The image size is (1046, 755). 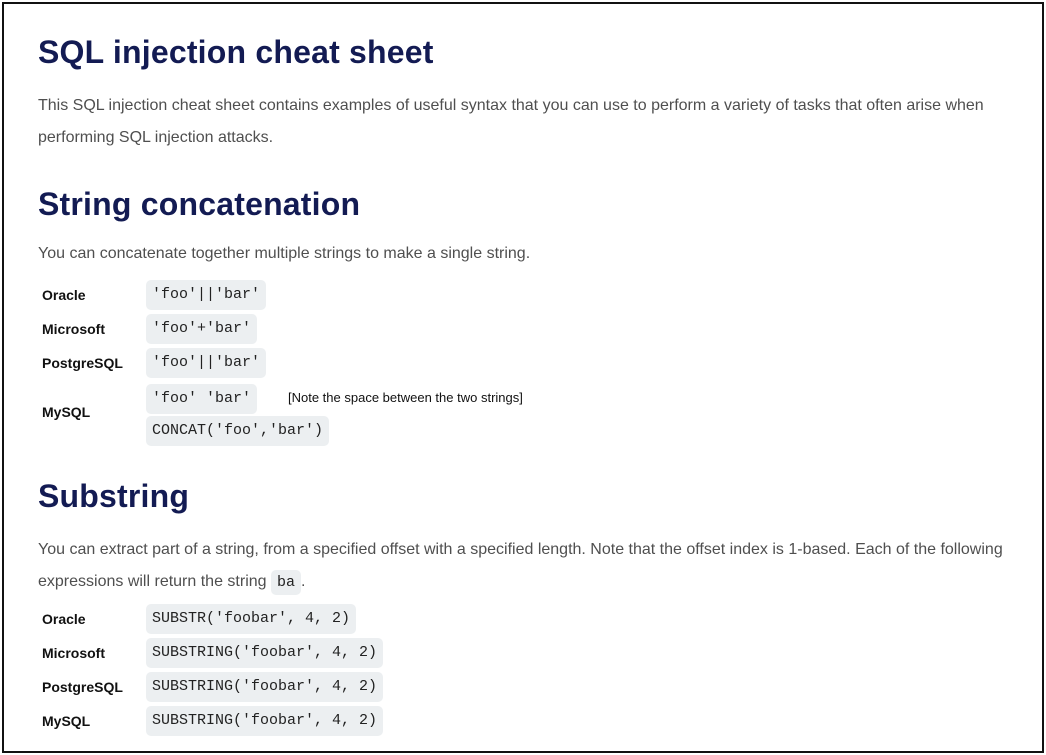 What do you see at coordinates (202, 399) in the screenshot?
I see `code-snippet: 'foo' 'bar'` at bounding box center [202, 399].